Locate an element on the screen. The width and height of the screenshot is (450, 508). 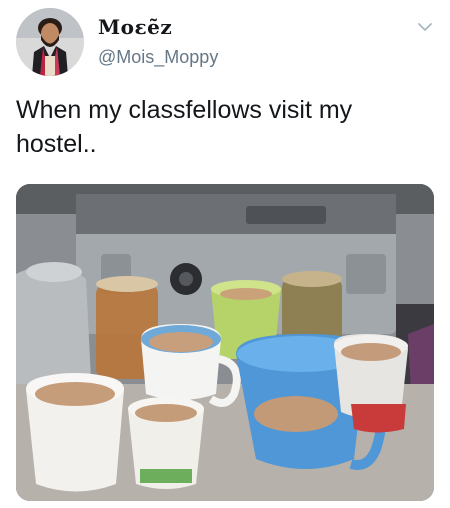
tweet-text: When my classfellows visit my hostel.. is located at coordinates (184, 127).